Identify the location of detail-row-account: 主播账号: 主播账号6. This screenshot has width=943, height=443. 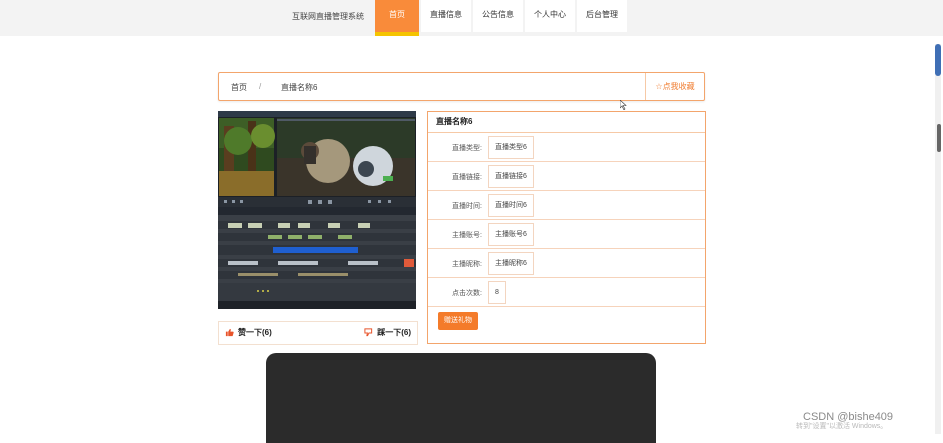
(566, 234).